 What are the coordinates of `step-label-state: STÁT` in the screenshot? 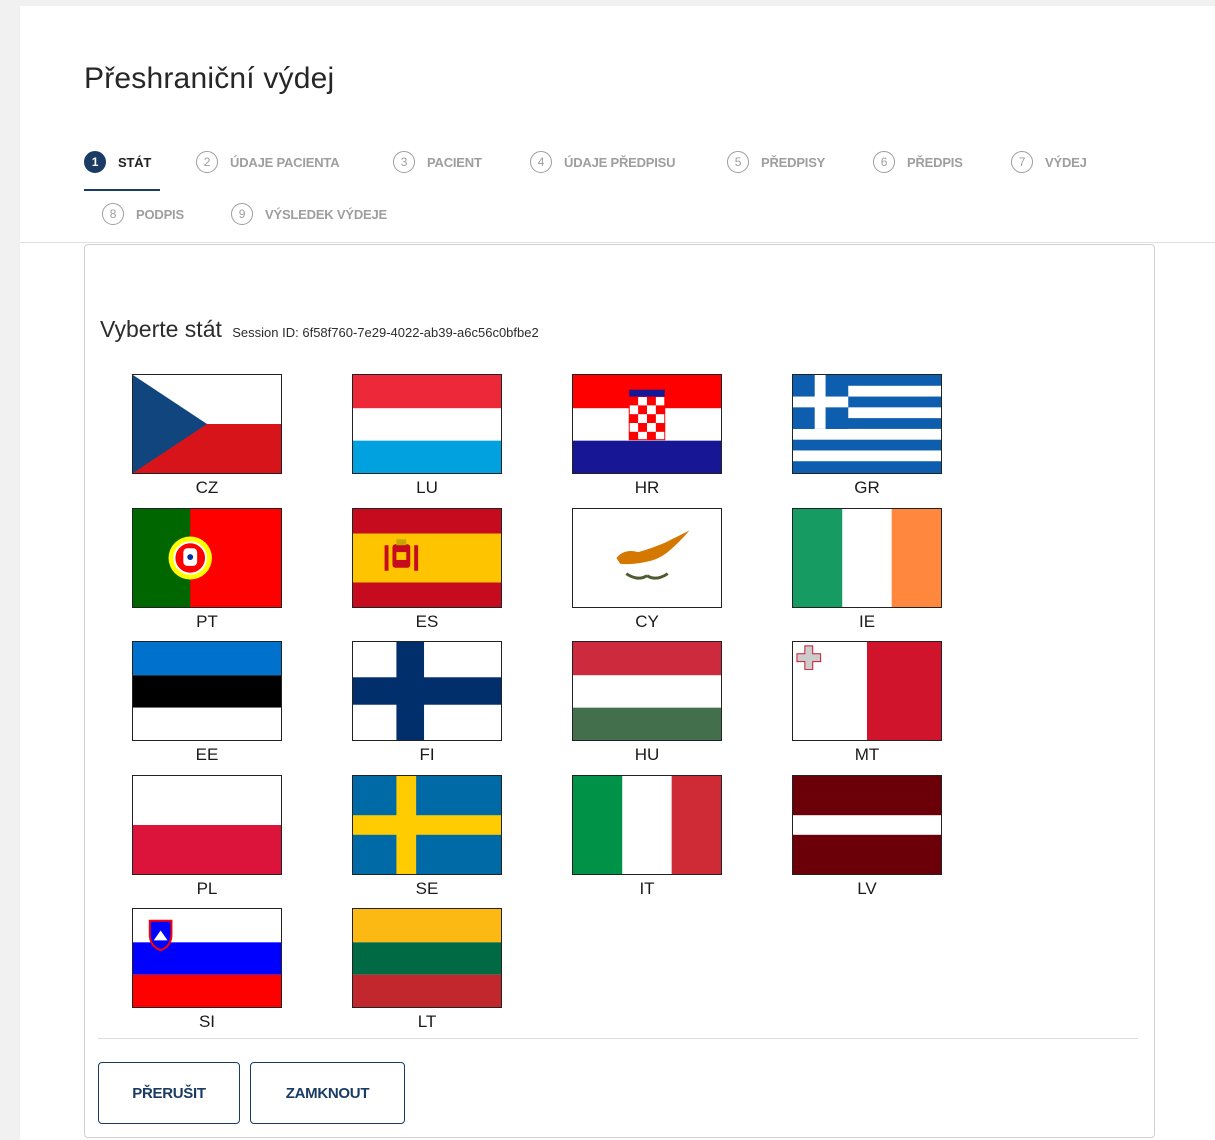 It's located at (135, 162).